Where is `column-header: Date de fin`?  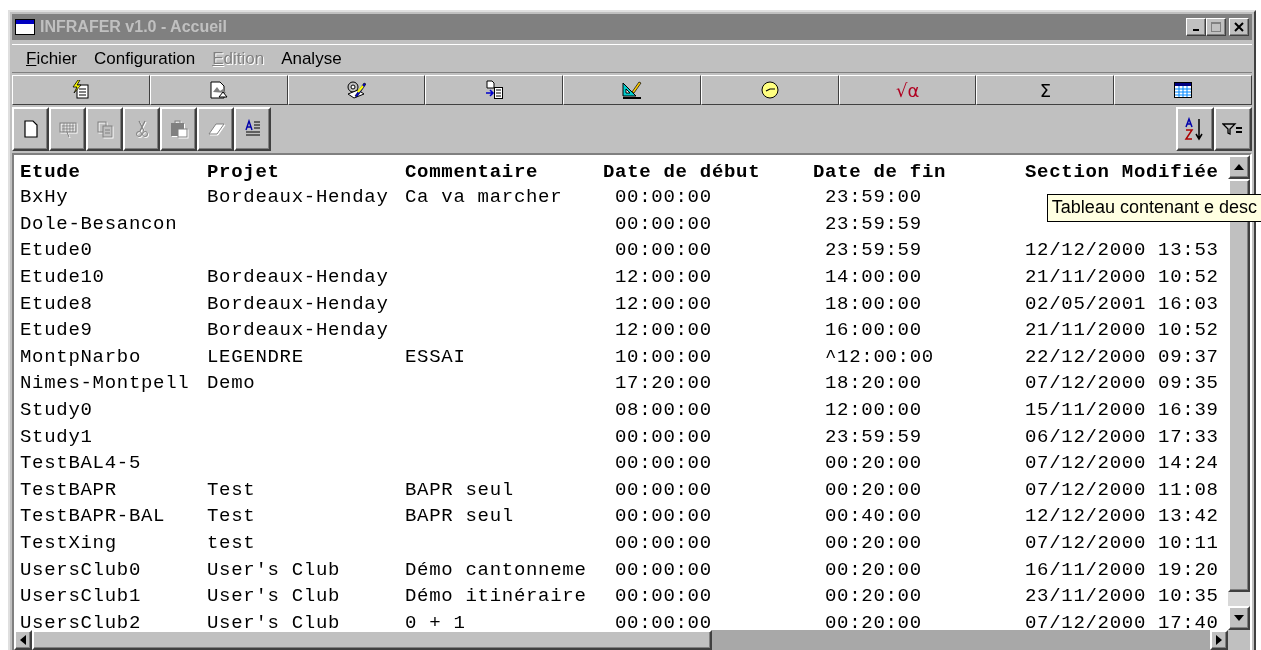
column-header: Date de fin is located at coordinates (919, 171).